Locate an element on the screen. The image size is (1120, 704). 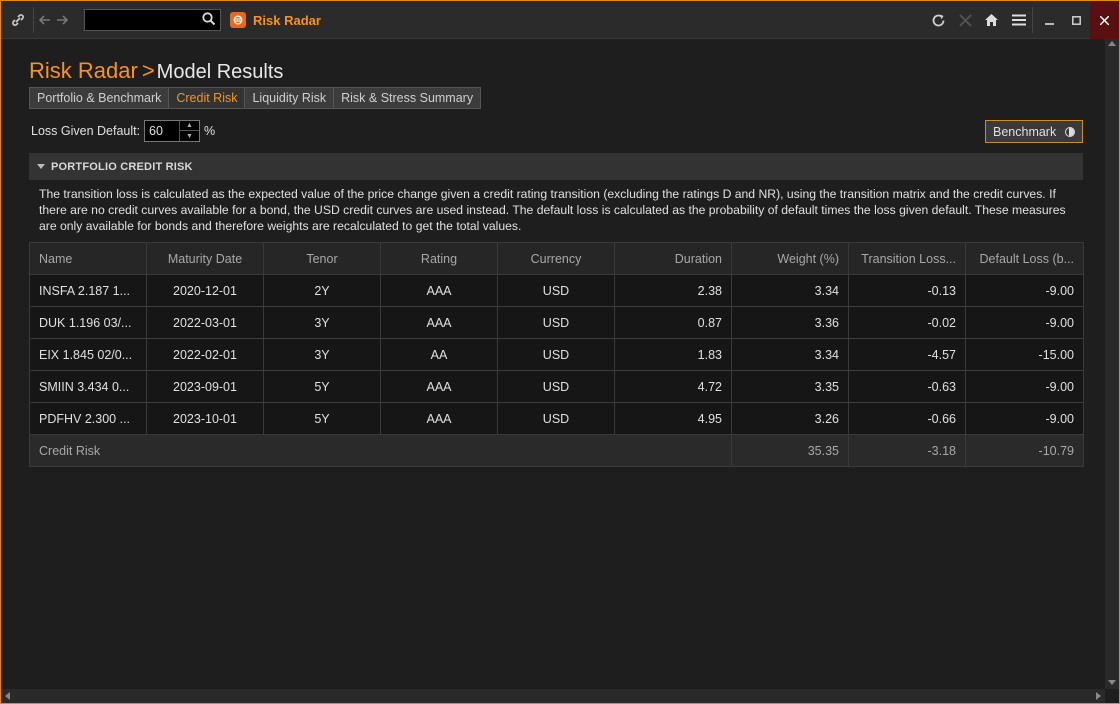
maximize-icon is located at coordinates (1076, 20).